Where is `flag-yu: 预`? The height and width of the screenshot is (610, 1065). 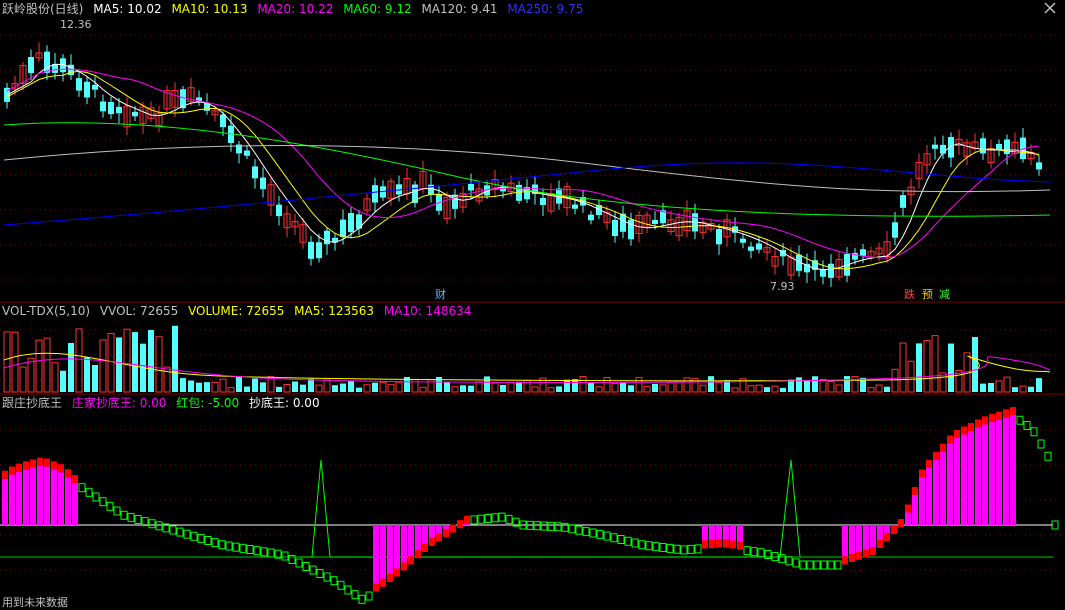
flag-yu: 预 is located at coordinates (927, 294).